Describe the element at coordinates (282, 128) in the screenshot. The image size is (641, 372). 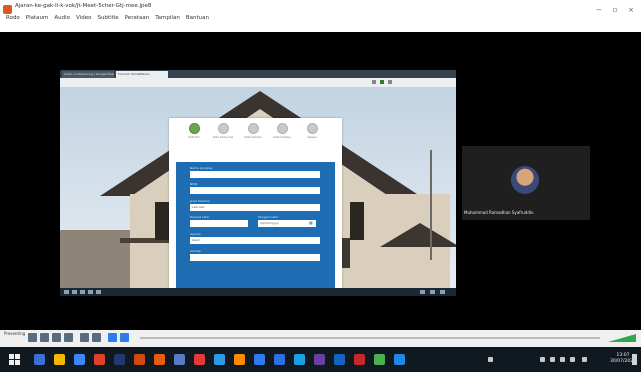
I see `step-4-circle` at that location.